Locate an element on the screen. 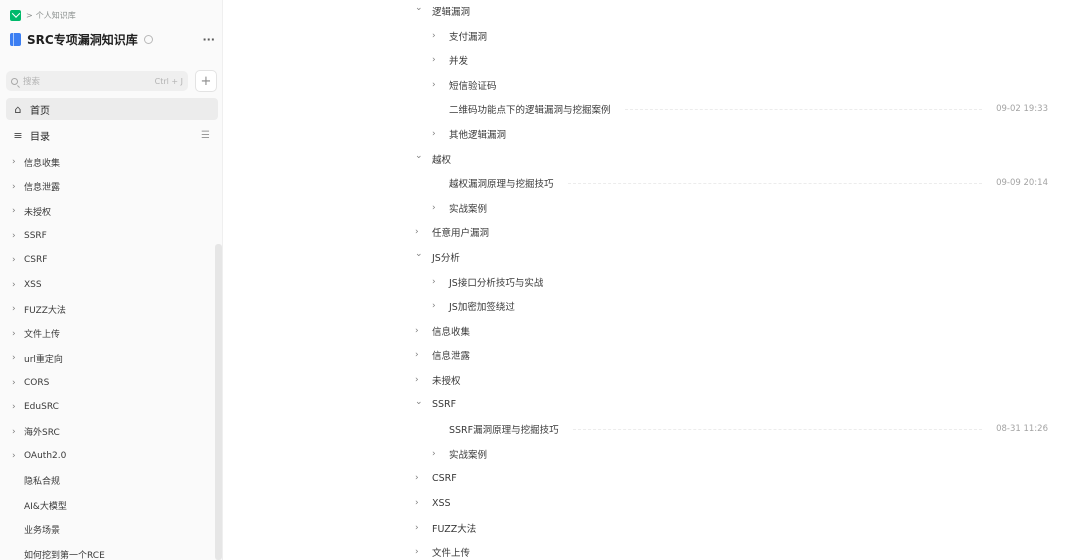 This screenshot has width=1080, height=560. sidebar-tree-item: › 信息收集 is located at coordinates (108, 162).